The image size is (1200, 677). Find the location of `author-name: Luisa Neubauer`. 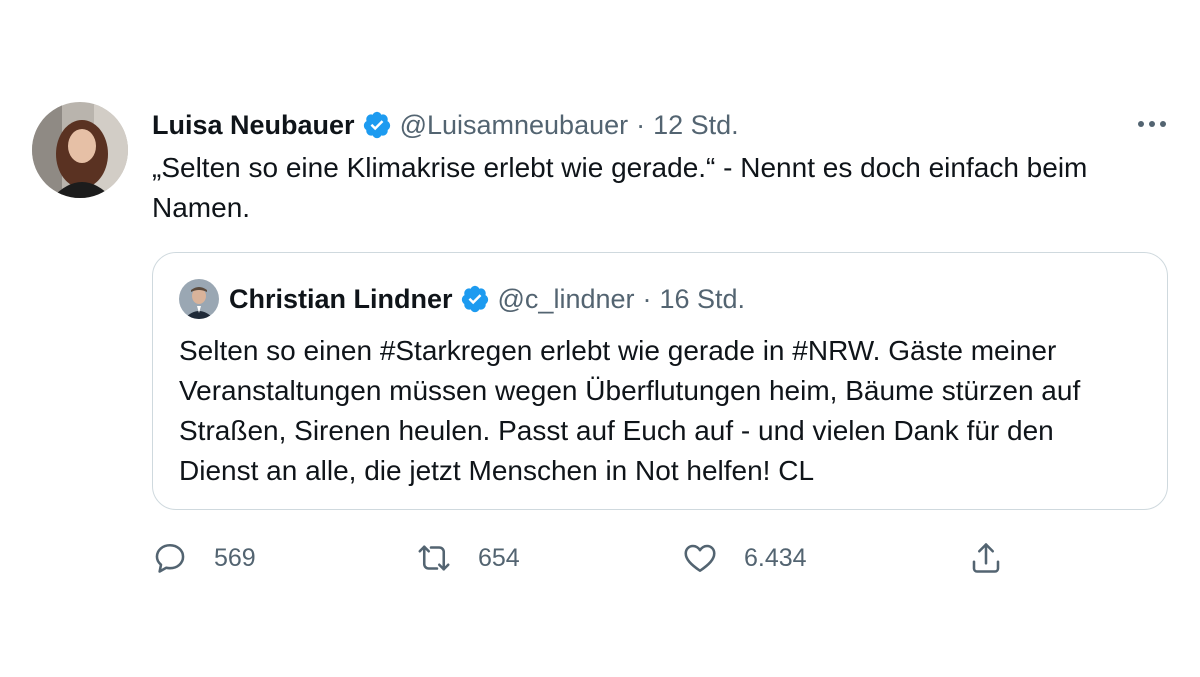

author-name: Luisa Neubauer is located at coordinates (253, 125).